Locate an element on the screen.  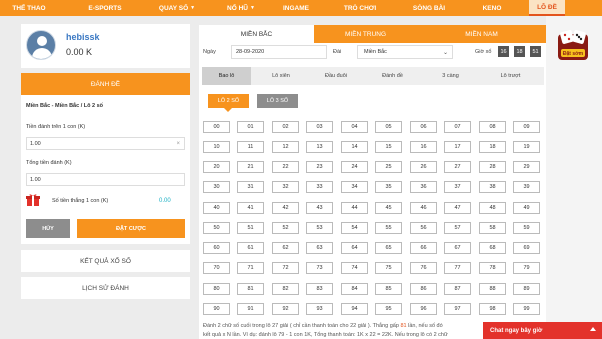
number-cell-98: 98 is located at coordinates (492, 309).